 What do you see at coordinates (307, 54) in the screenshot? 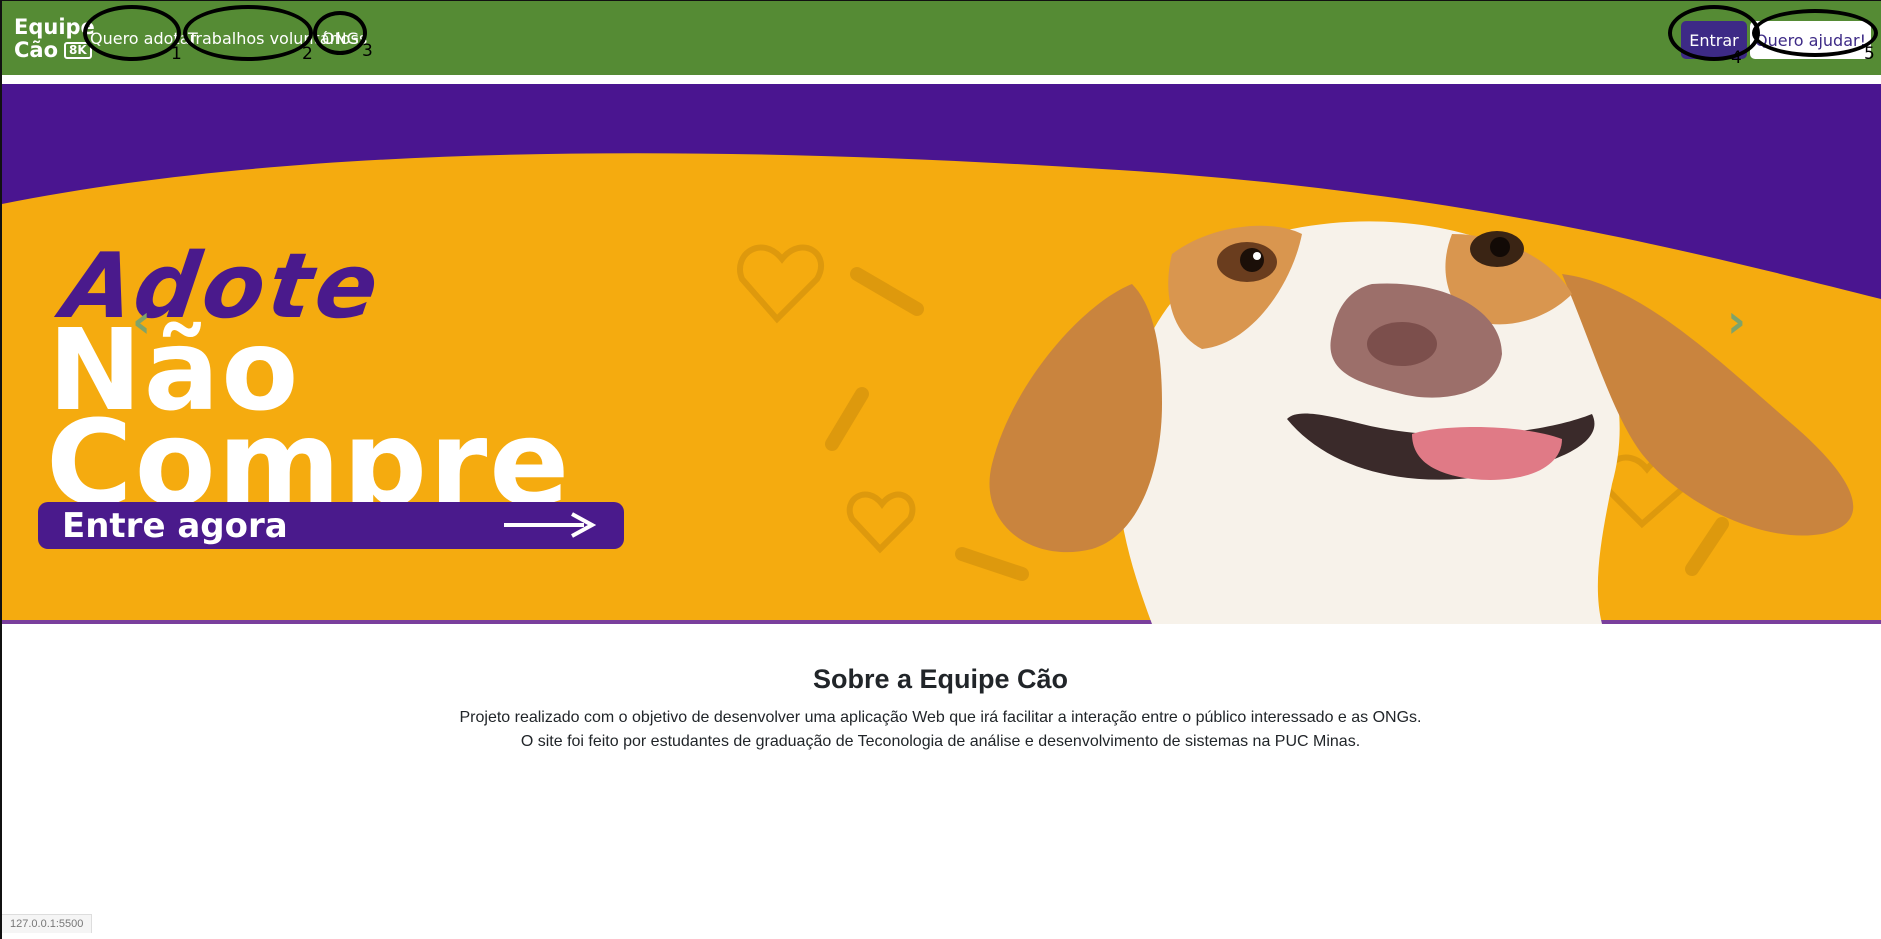
I see `annotation-number-2: 2` at bounding box center [307, 54].